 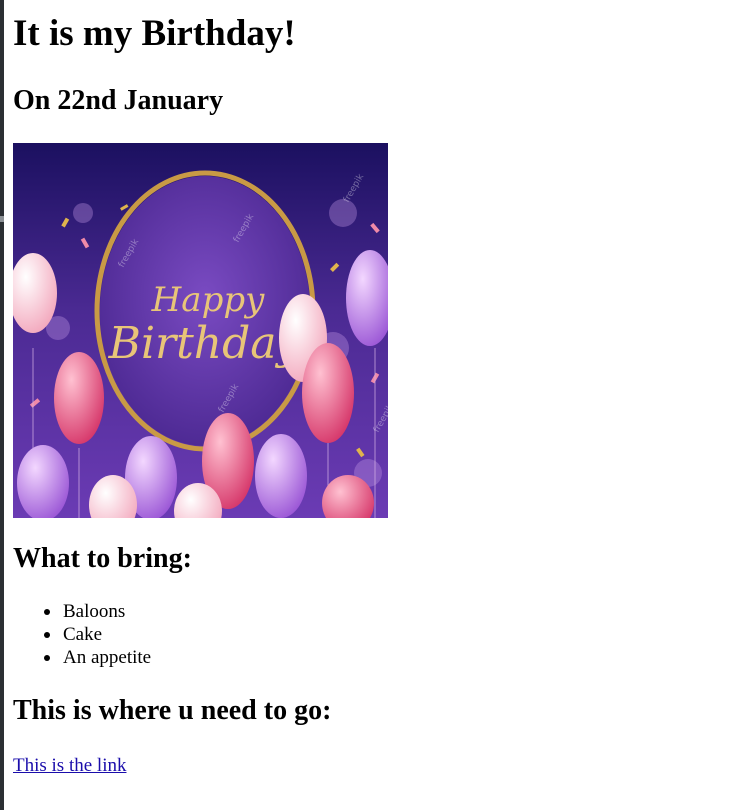 What do you see at coordinates (205, 343) in the screenshot?
I see `banner-birthday-text: Birthday` at bounding box center [205, 343].